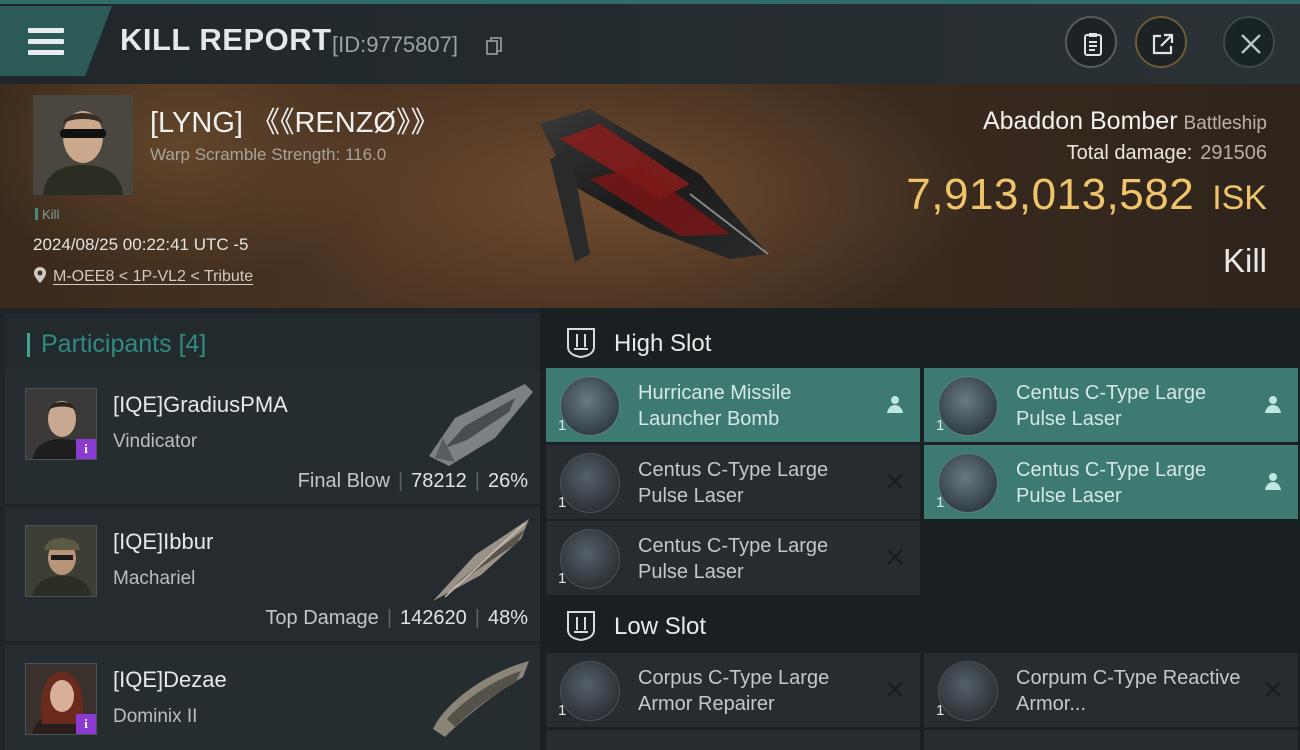 The image size is (1300, 750). I want to click on close-icon, so click(1251, 44).